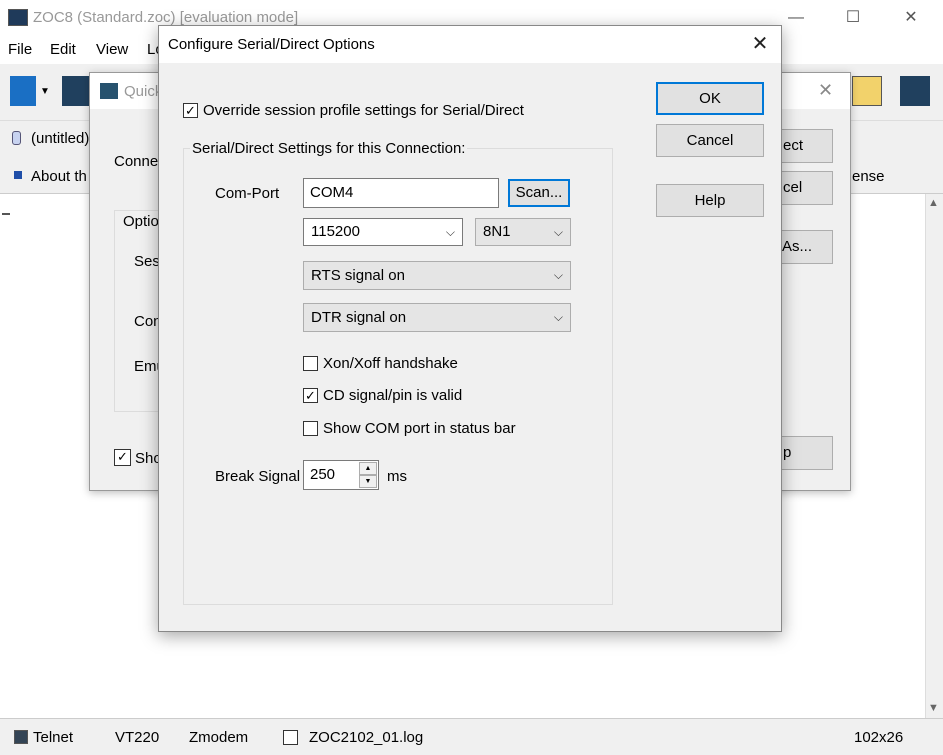 The image size is (943, 755). I want to click on baud-rate-select: 115200 ⌵, so click(383, 232).